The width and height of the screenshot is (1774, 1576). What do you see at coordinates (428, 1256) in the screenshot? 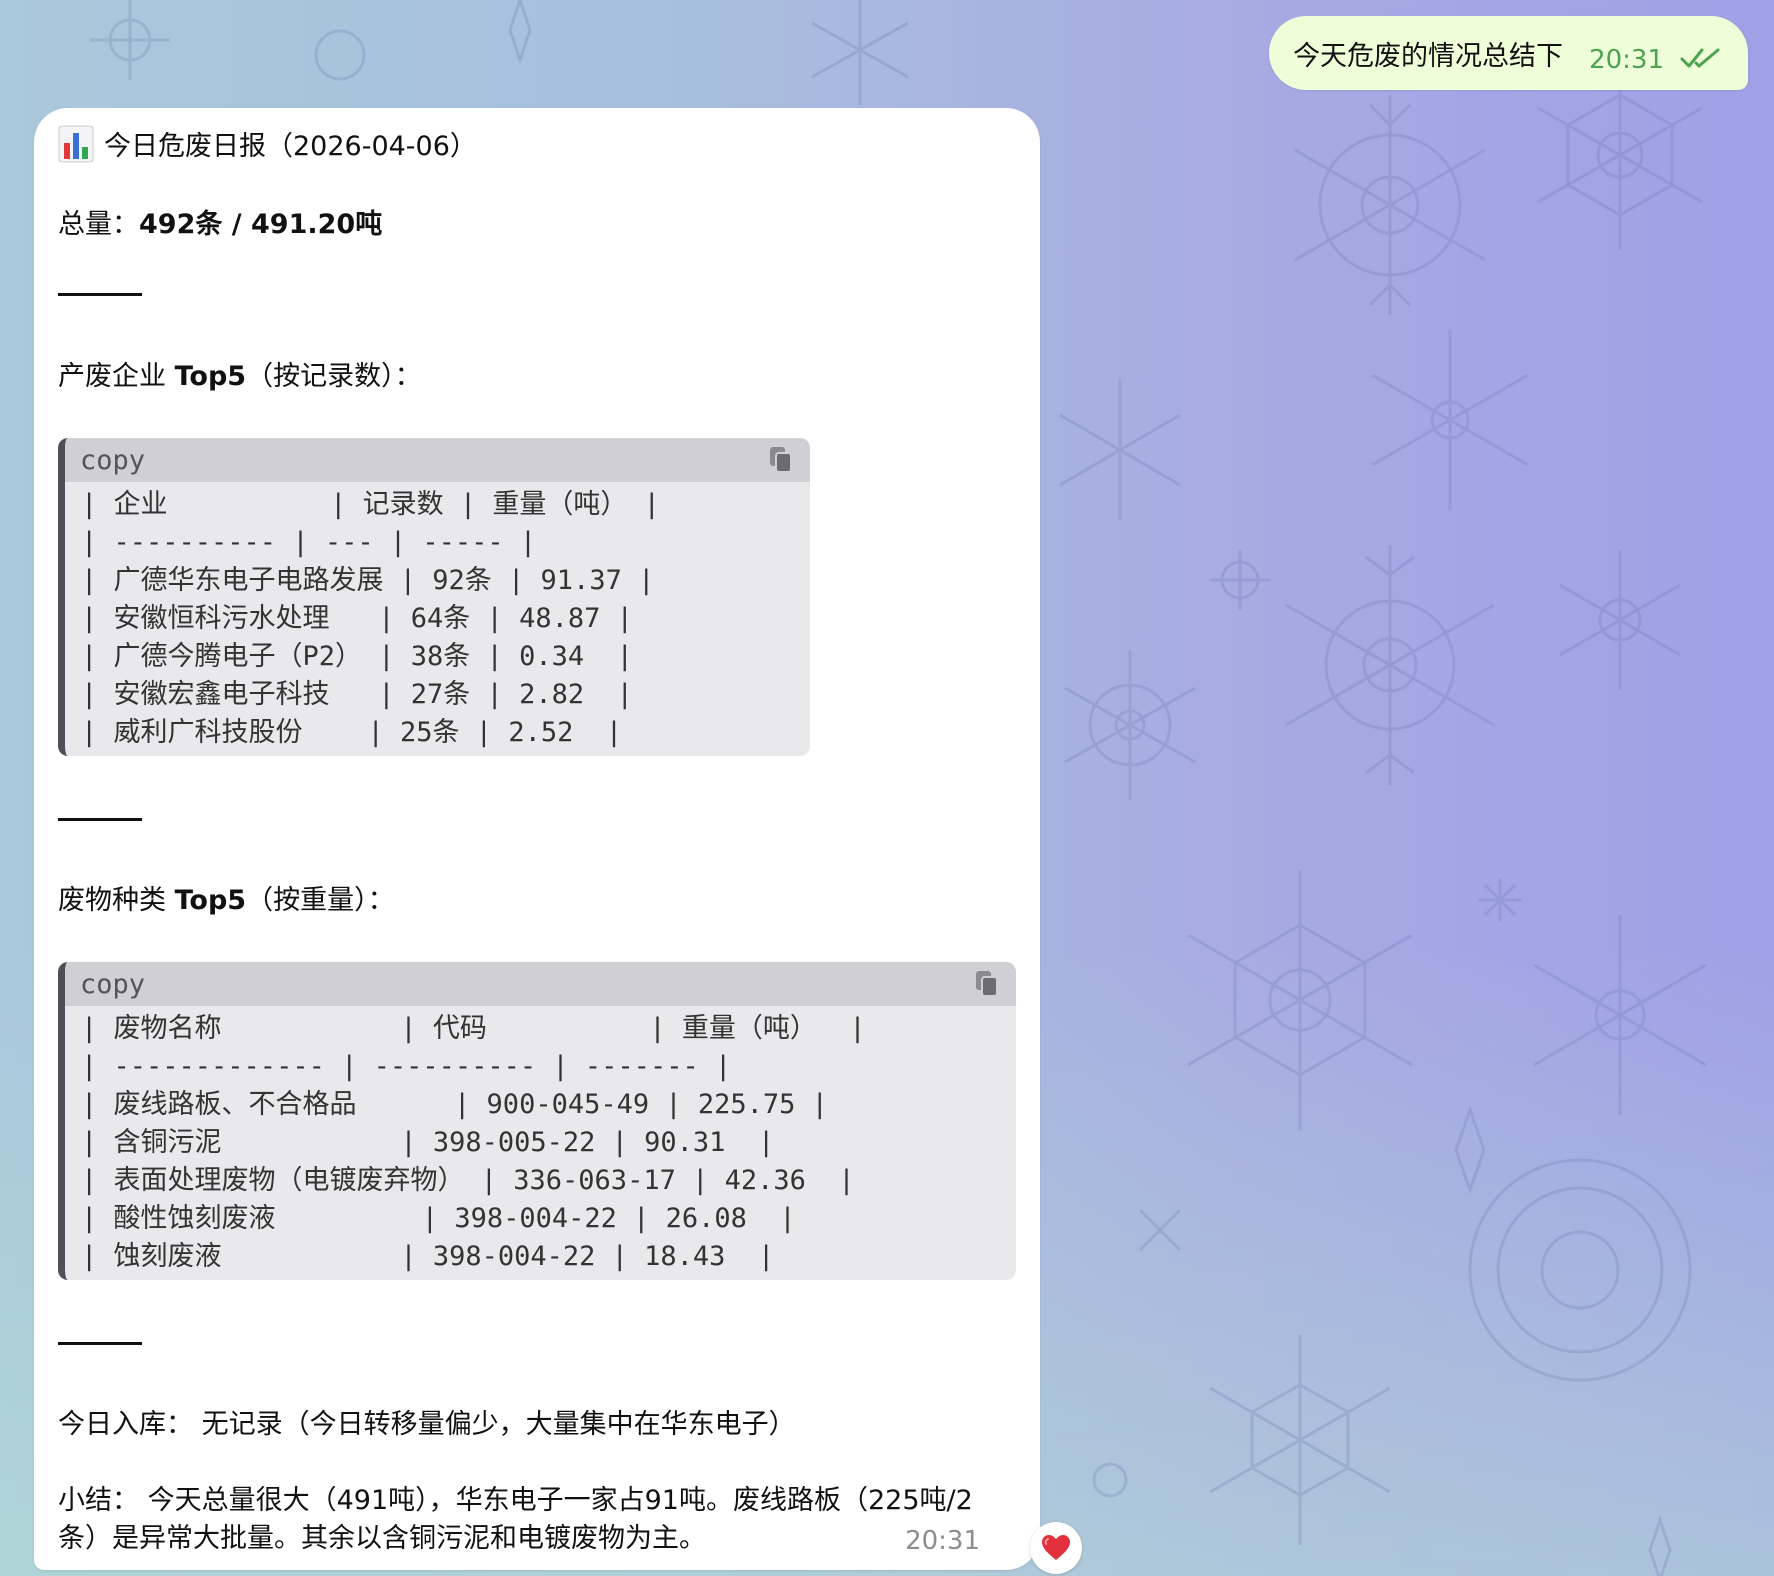
I see `code-line: | 蚀刻废液 | 398-004-22 | 18.43 |` at bounding box center [428, 1256].